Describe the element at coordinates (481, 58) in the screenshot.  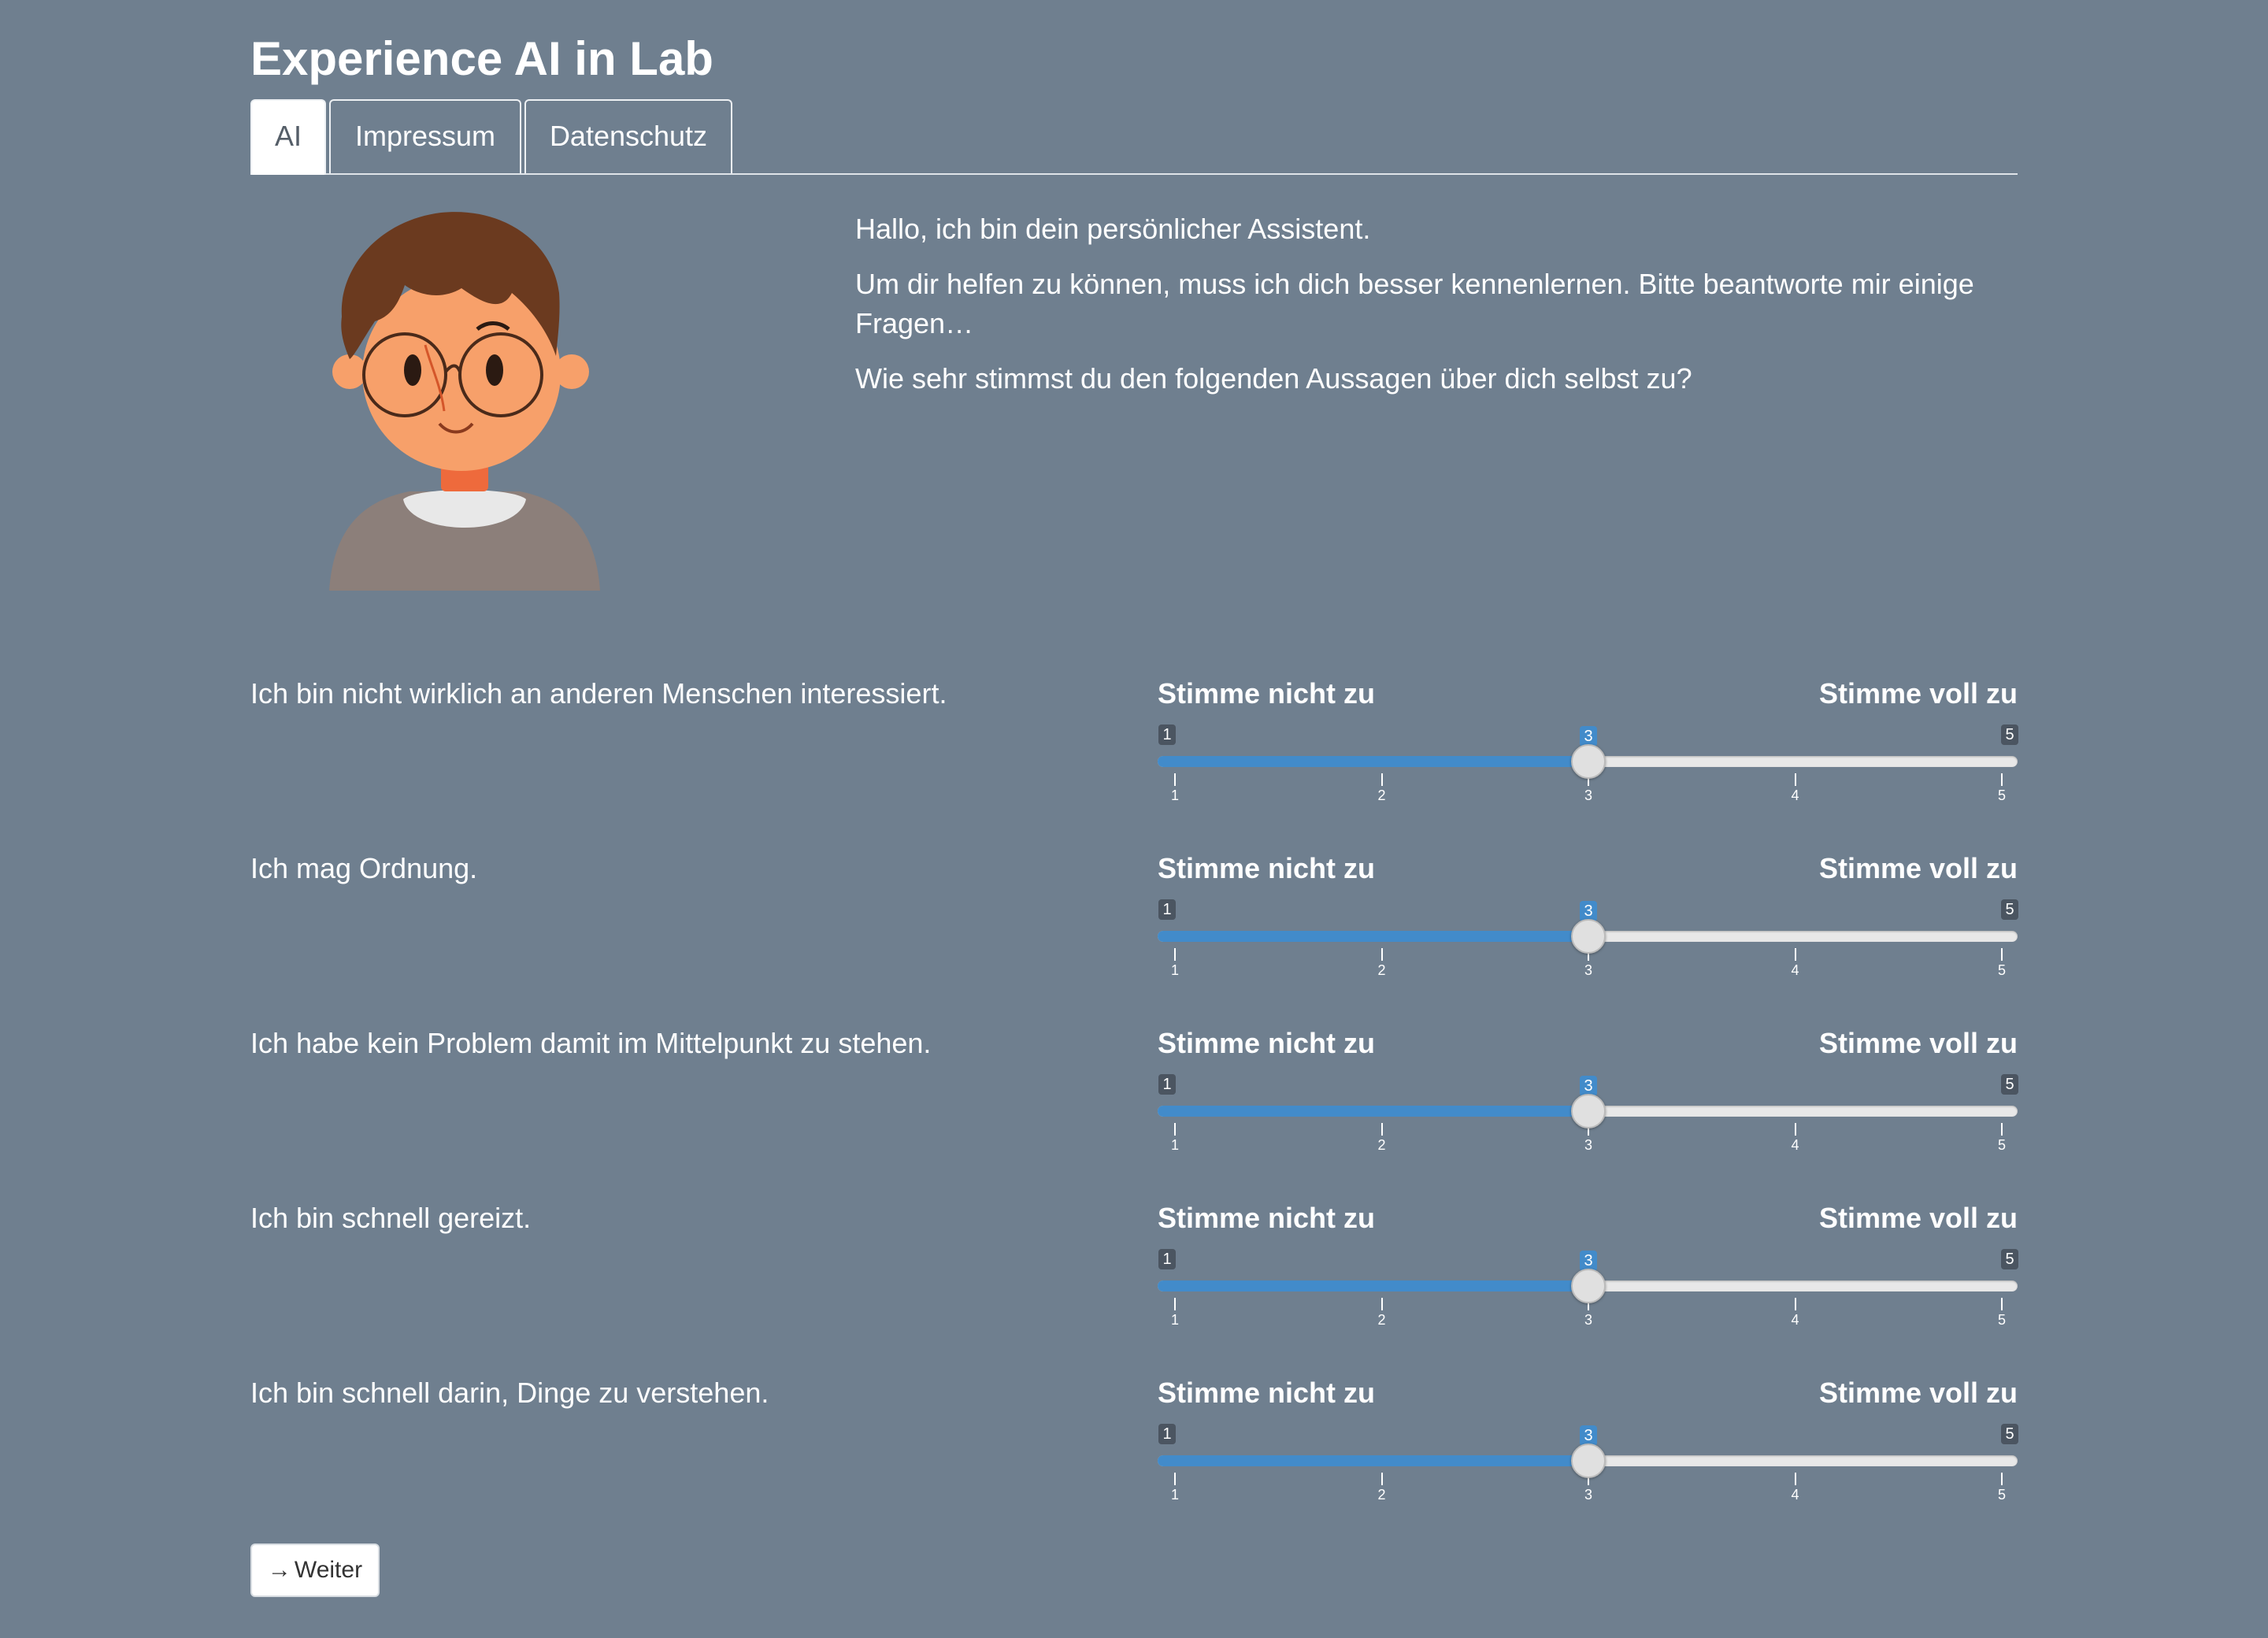
I see `app-title: Experience AI in Lab` at that location.